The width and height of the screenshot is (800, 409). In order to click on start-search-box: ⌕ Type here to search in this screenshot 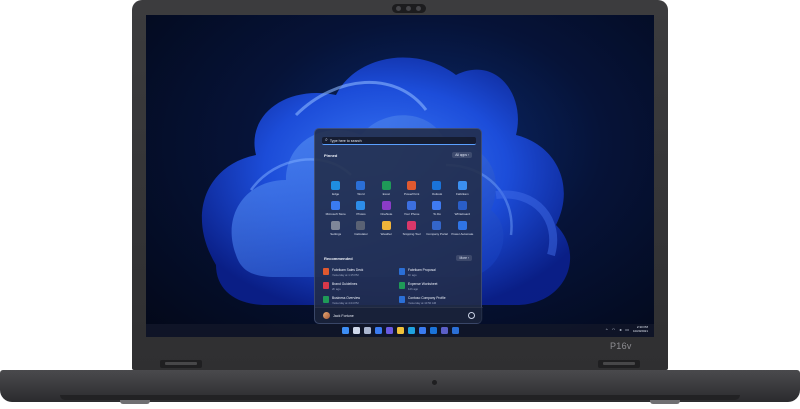, I will do `click(399, 141)`.